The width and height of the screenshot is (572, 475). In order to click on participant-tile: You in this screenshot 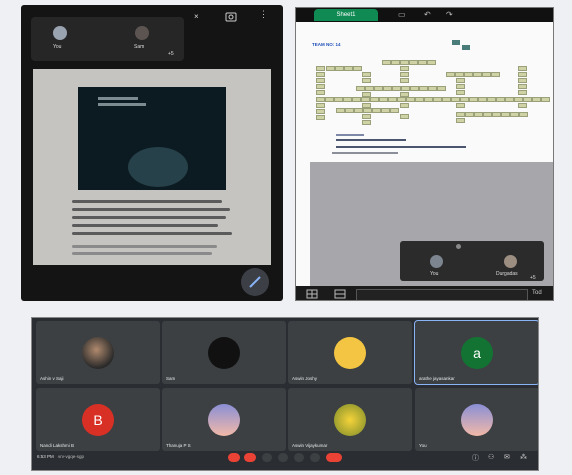, I will do `click(476, 419)`.